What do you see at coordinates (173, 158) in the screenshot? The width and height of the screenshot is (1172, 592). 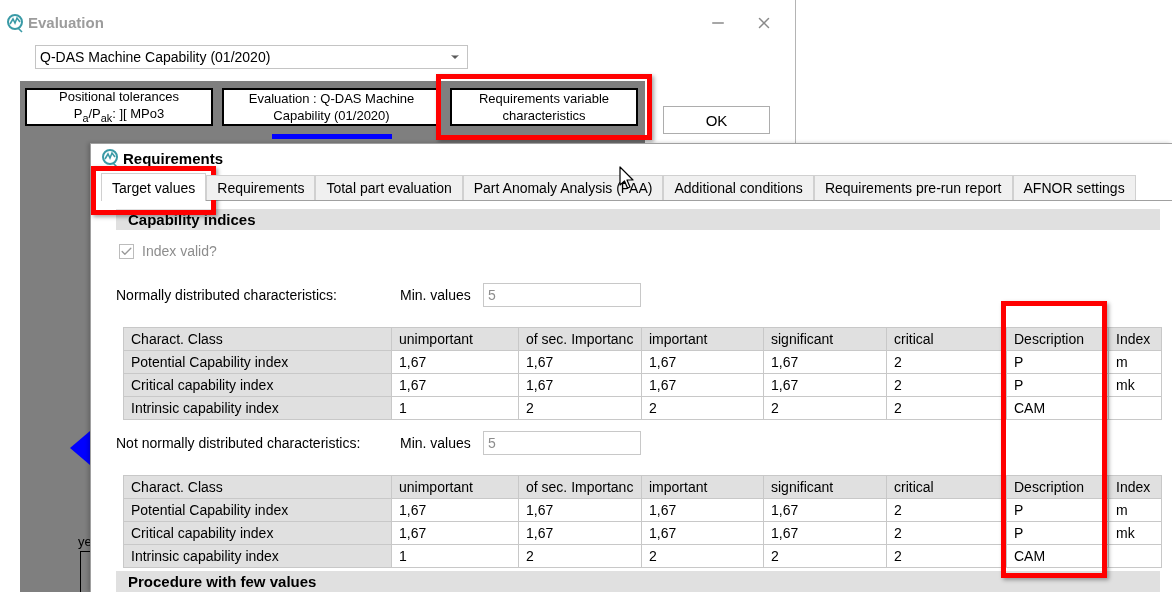 I see `dialog-title: Requirements` at bounding box center [173, 158].